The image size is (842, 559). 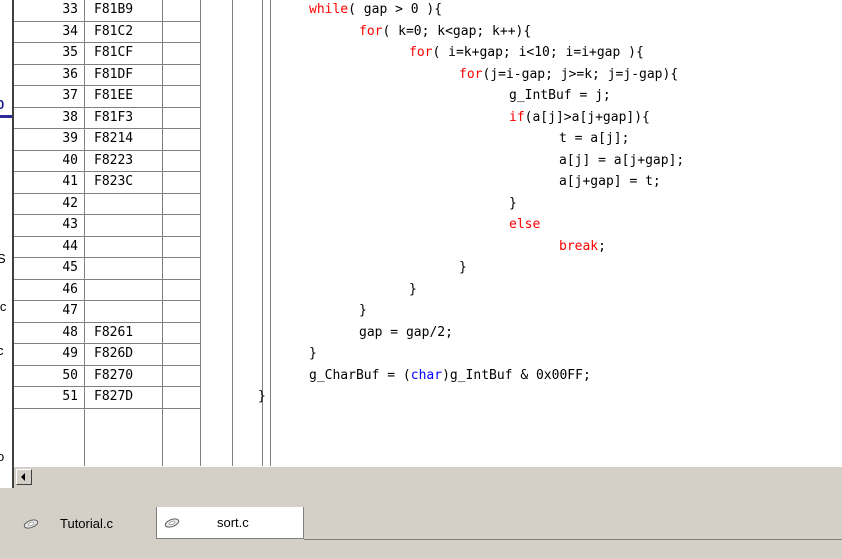 What do you see at coordinates (114, 52) in the screenshot?
I see `address-cell: F81CF` at bounding box center [114, 52].